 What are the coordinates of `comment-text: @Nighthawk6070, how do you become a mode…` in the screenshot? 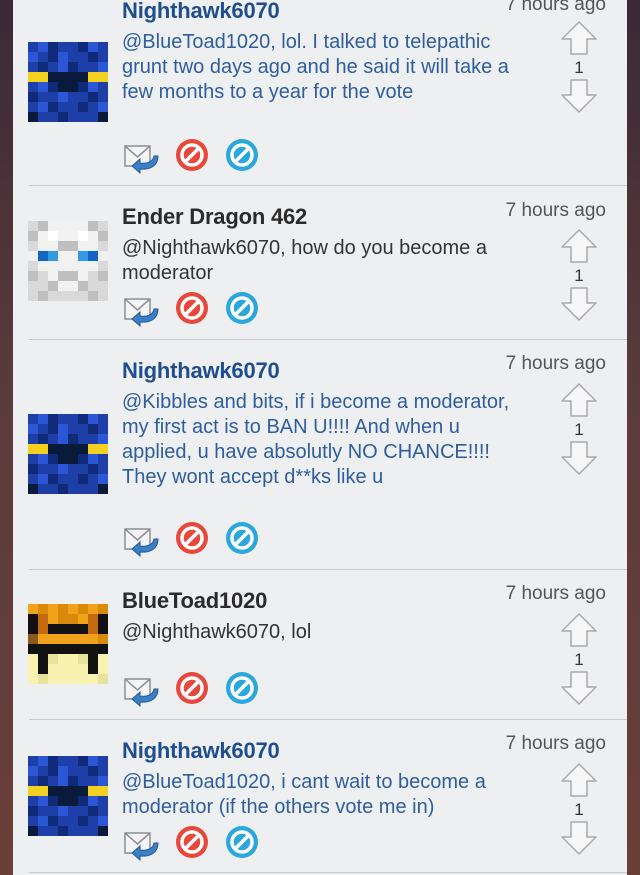 It's located at (304, 260).